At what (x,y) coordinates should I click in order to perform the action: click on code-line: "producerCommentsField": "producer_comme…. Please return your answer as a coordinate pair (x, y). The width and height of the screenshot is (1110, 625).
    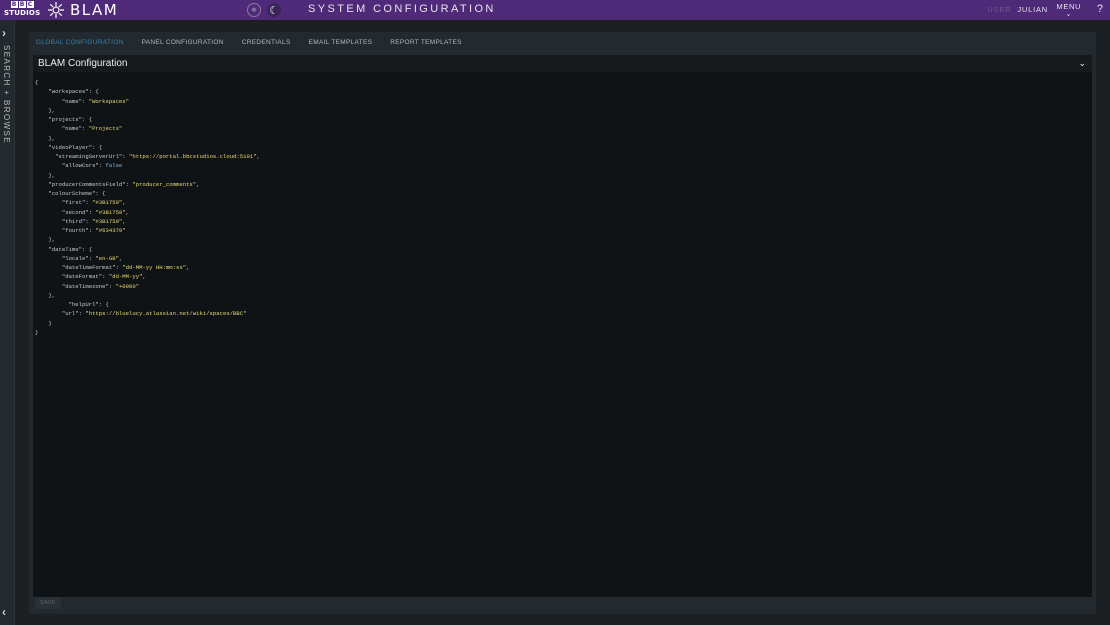
    Looking at the image, I should click on (117, 184).